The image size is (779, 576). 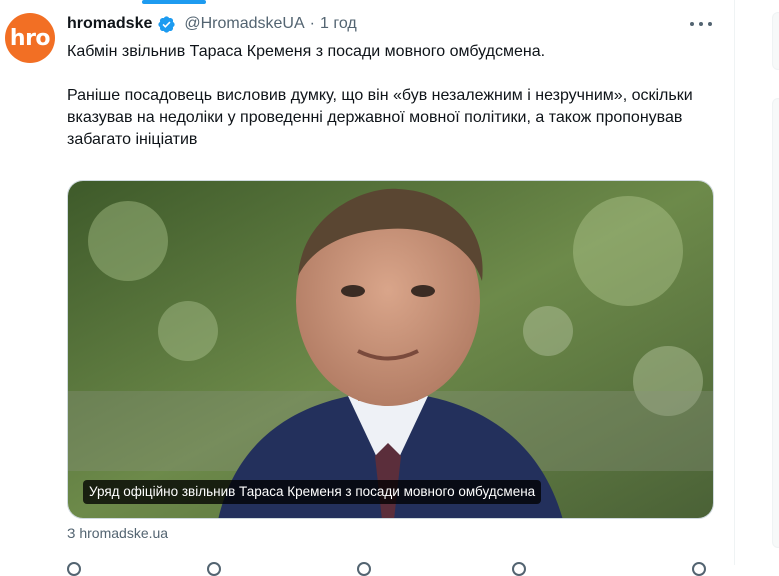 I want to click on more-options-icon, so click(x=701, y=24).